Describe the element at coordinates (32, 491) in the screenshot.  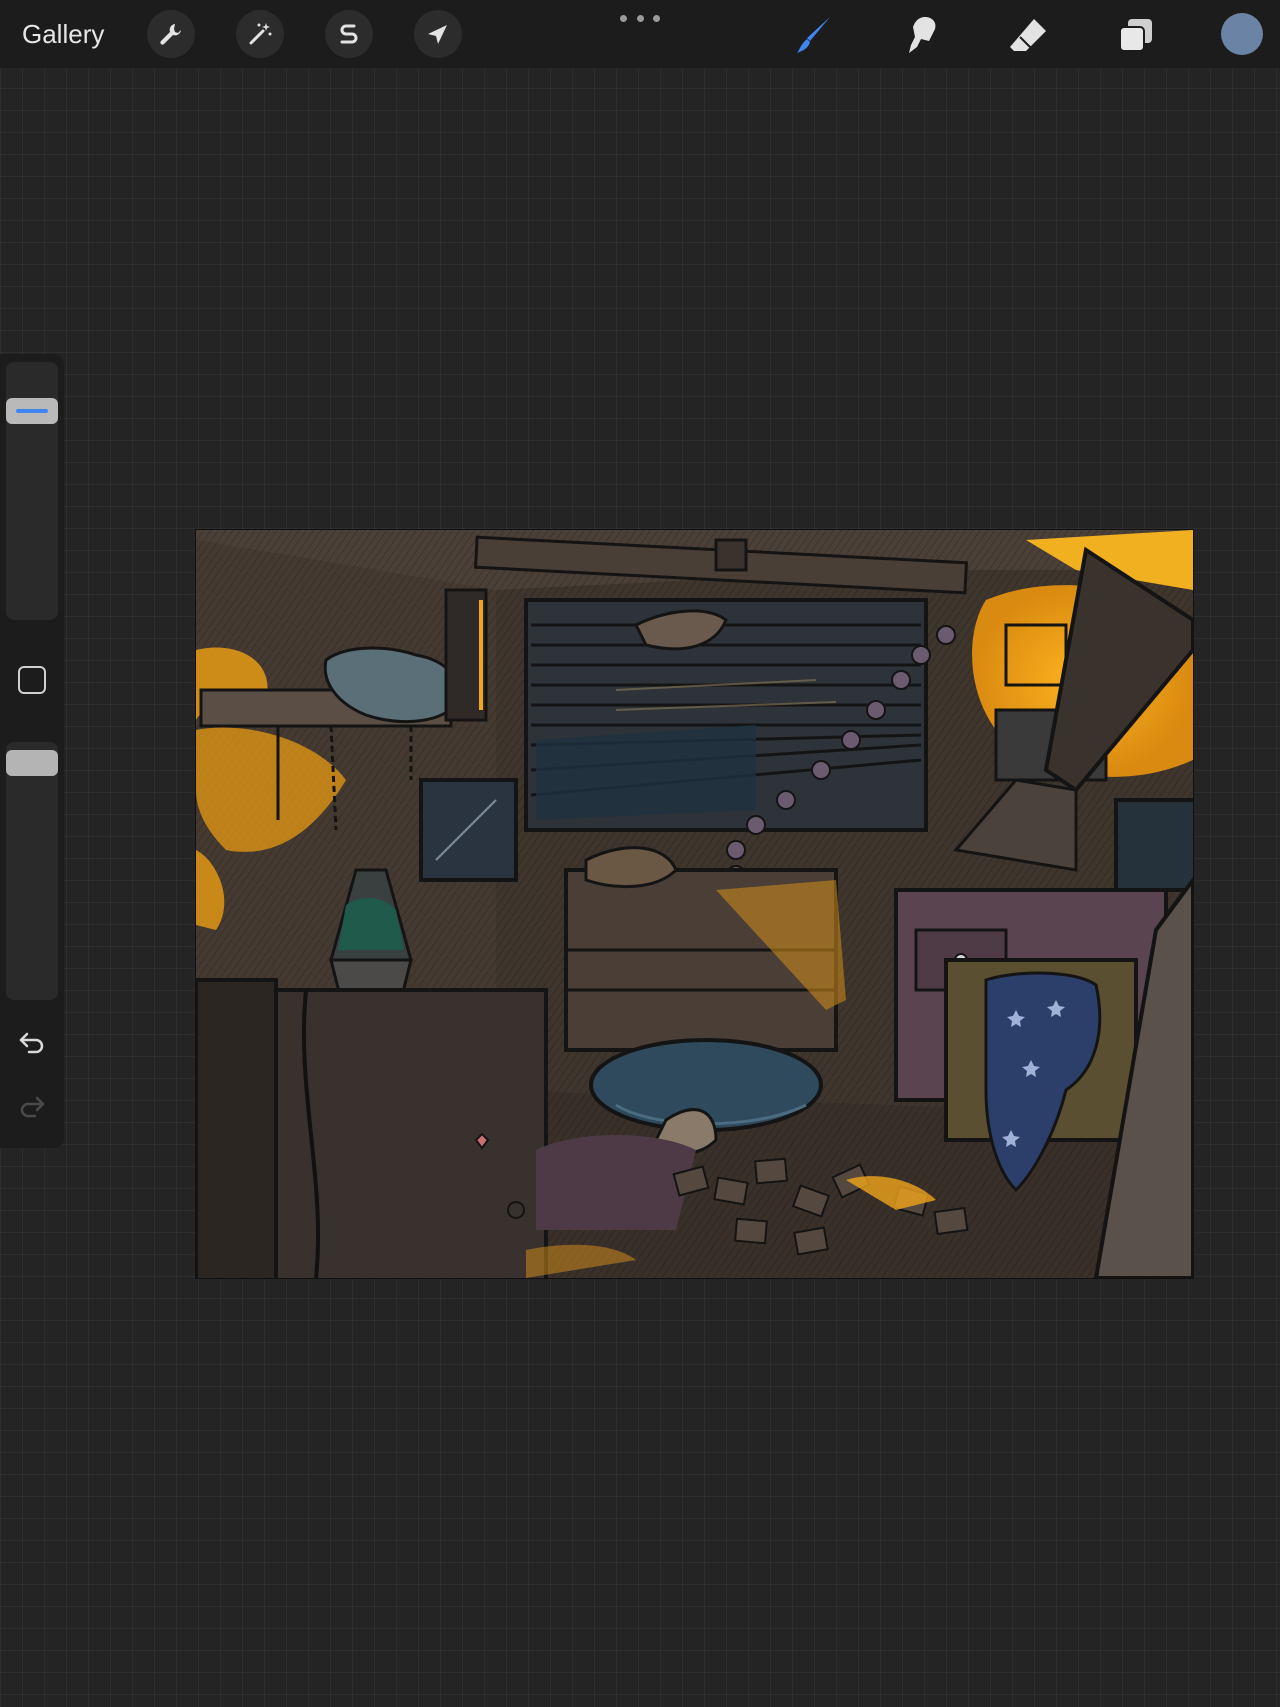
I see `brush-size-slider` at that location.